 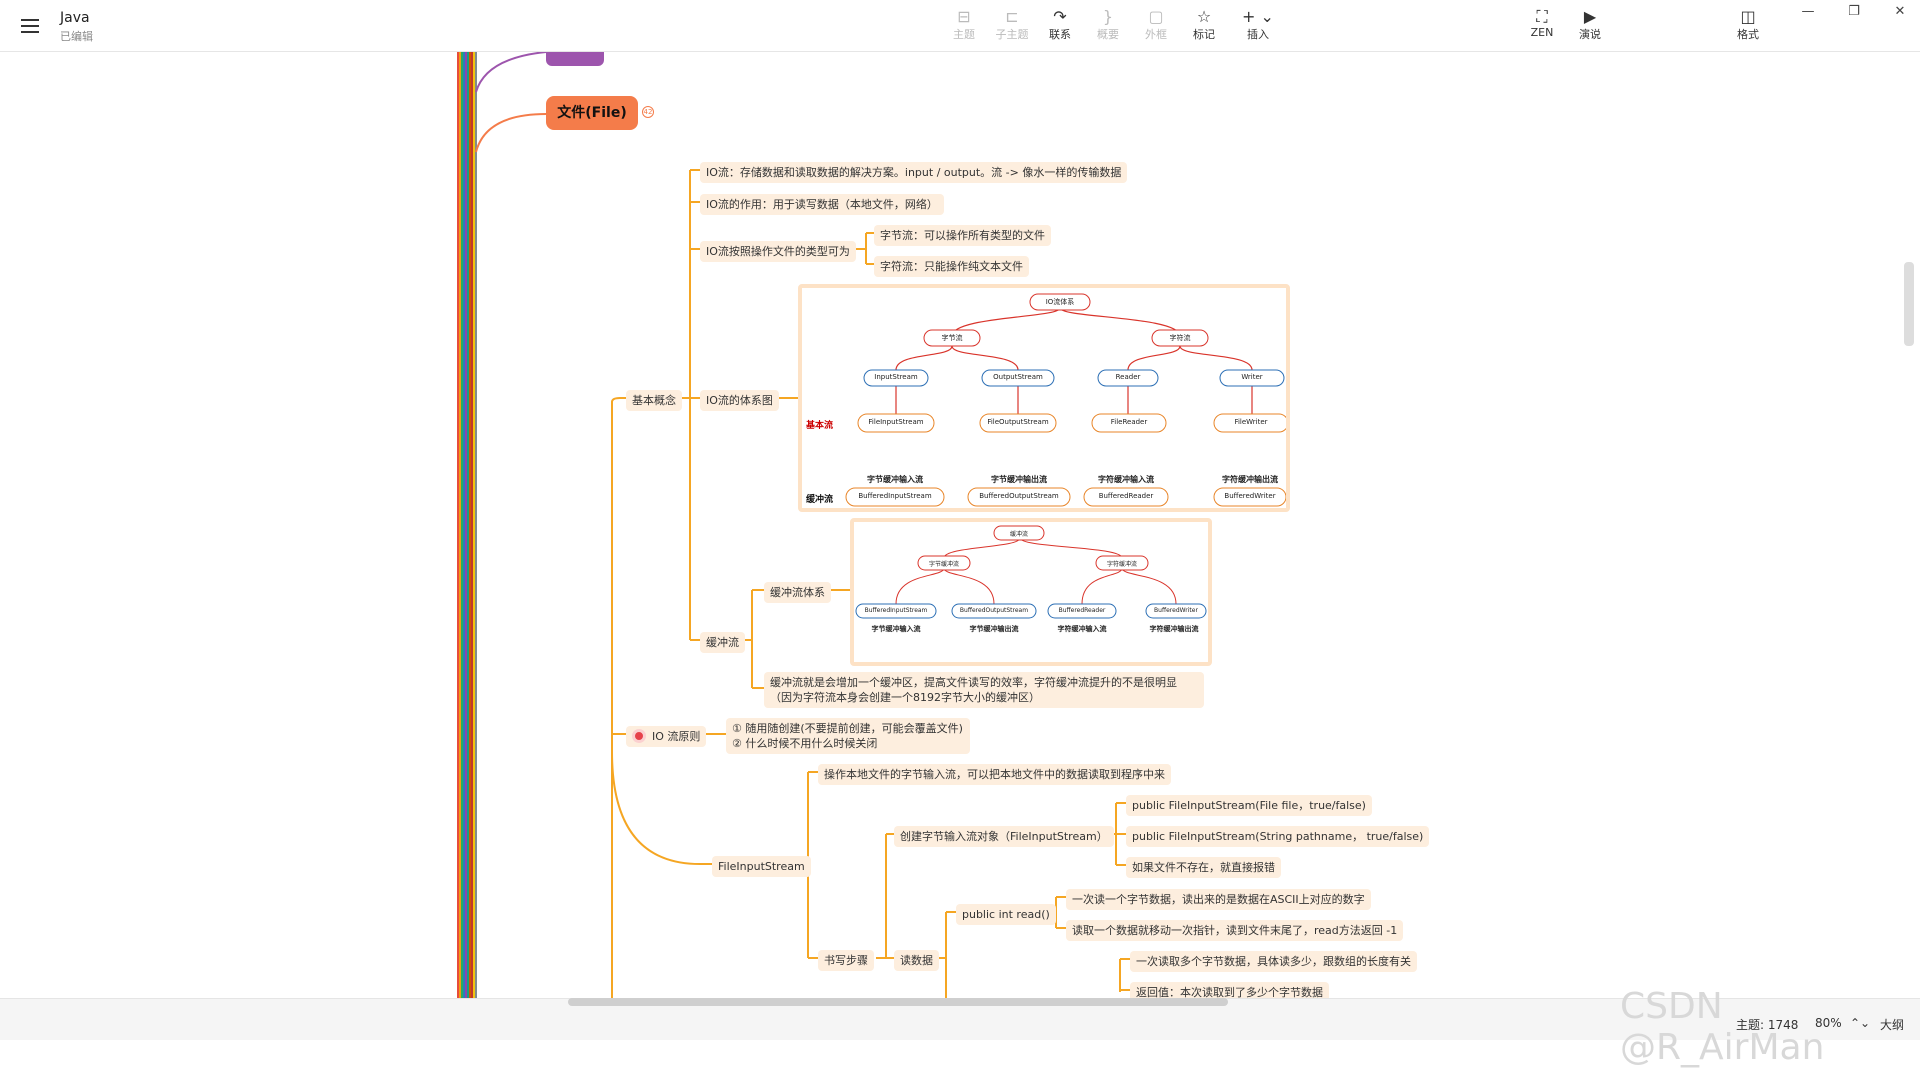 What do you see at coordinates (722, 642) in the screenshot?
I see `buffer-stream-node: 缓冲流` at bounding box center [722, 642].